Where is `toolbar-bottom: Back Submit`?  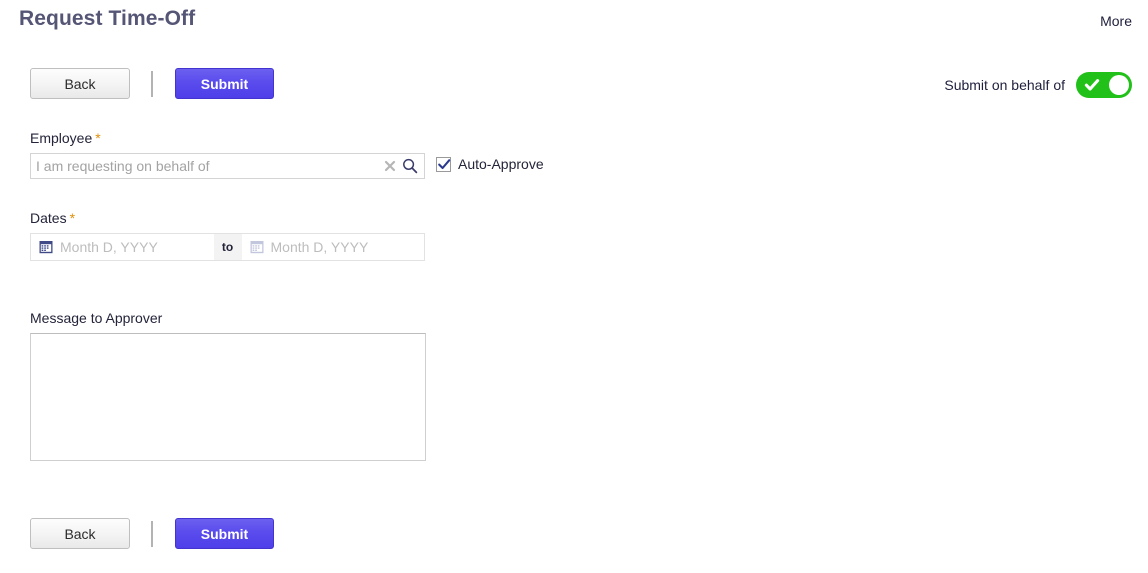 toolbar-bottom: Back Submit is located at coordinates (152, 533).